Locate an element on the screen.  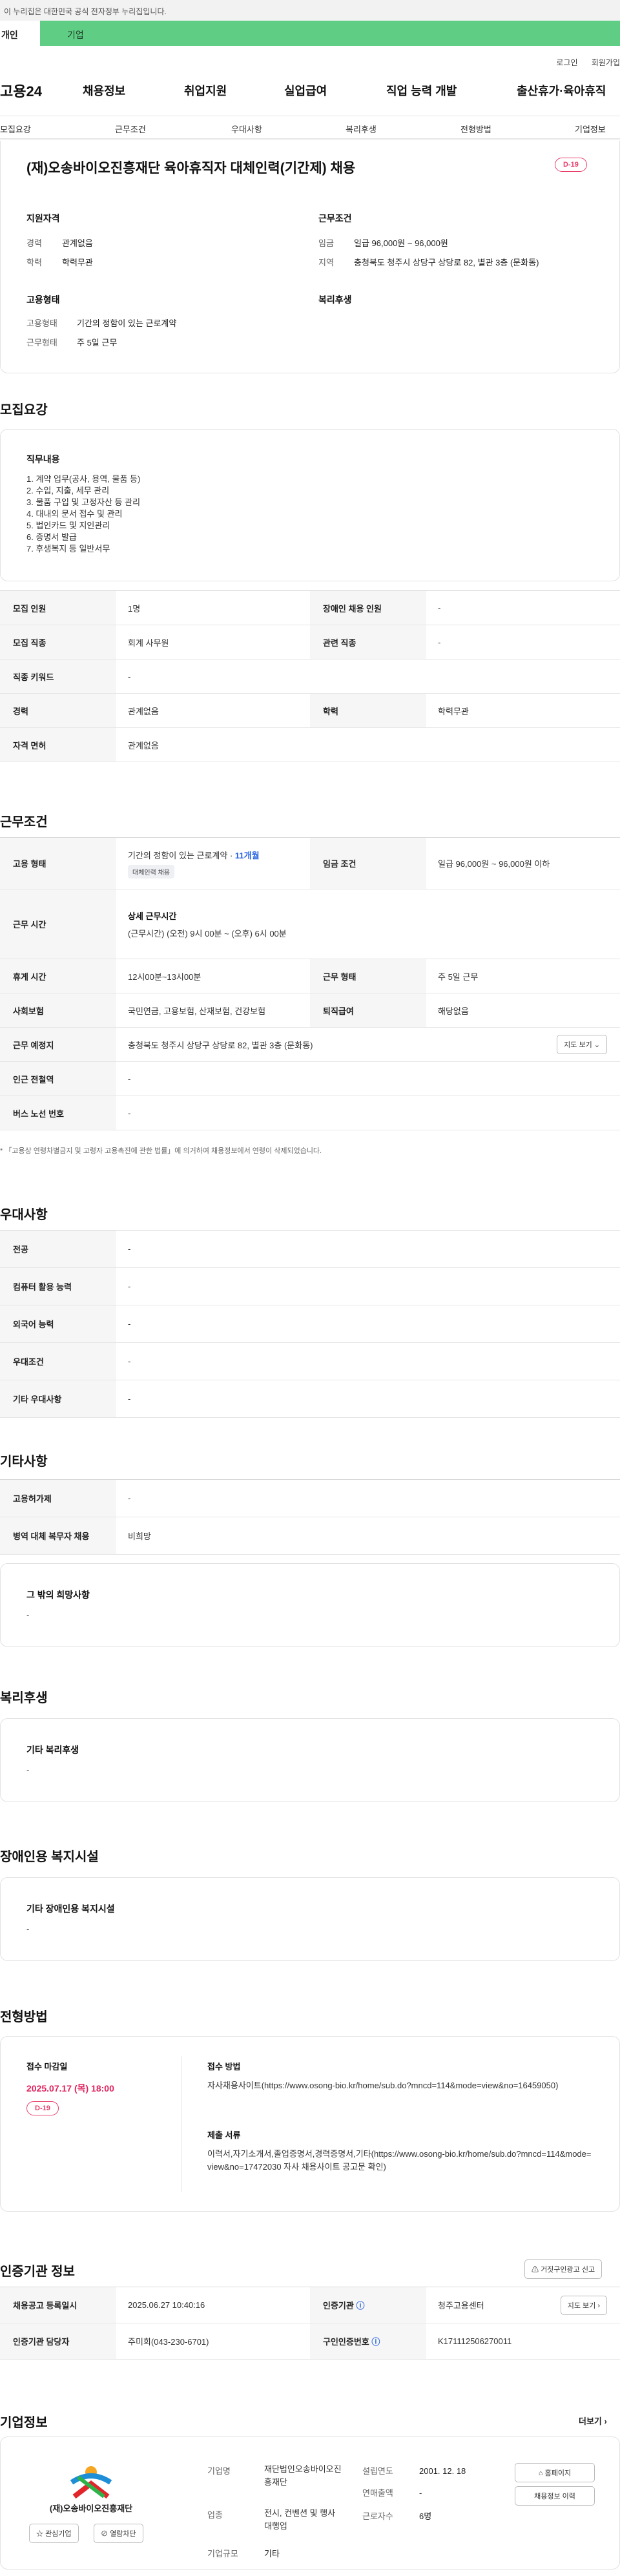
duty-item: 6. 증명서 발급 is located at coordinates (51, 537).